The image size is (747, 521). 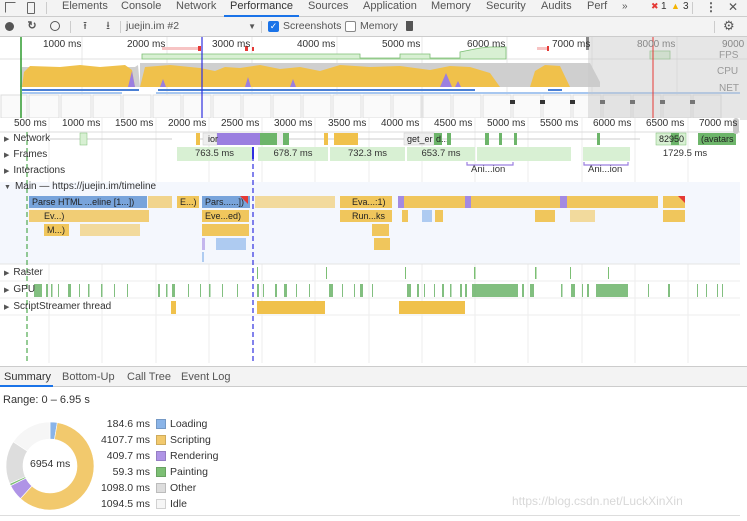 I want to click on tab-sources: Sources, so click(x=328, y=8).